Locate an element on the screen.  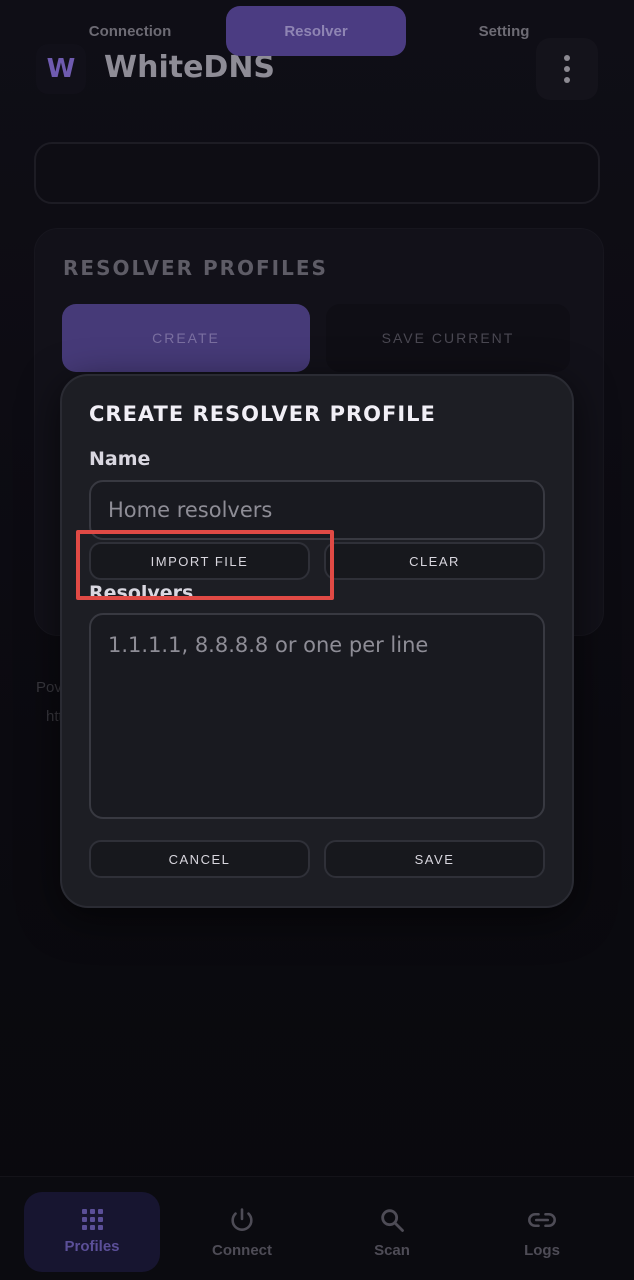
nav-profiles-label: Profiles is located at coordinates (92, 1246).